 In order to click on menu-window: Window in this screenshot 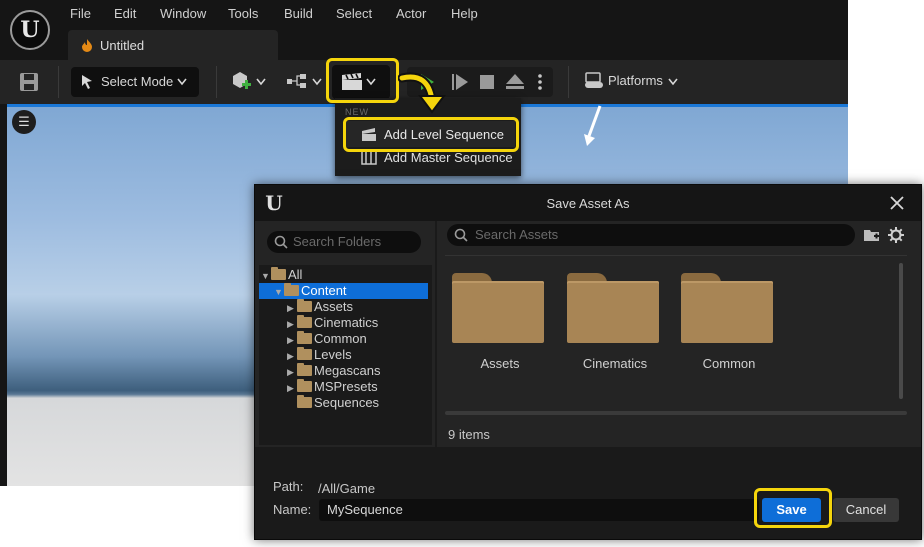, I will do `click(183, 13)`.